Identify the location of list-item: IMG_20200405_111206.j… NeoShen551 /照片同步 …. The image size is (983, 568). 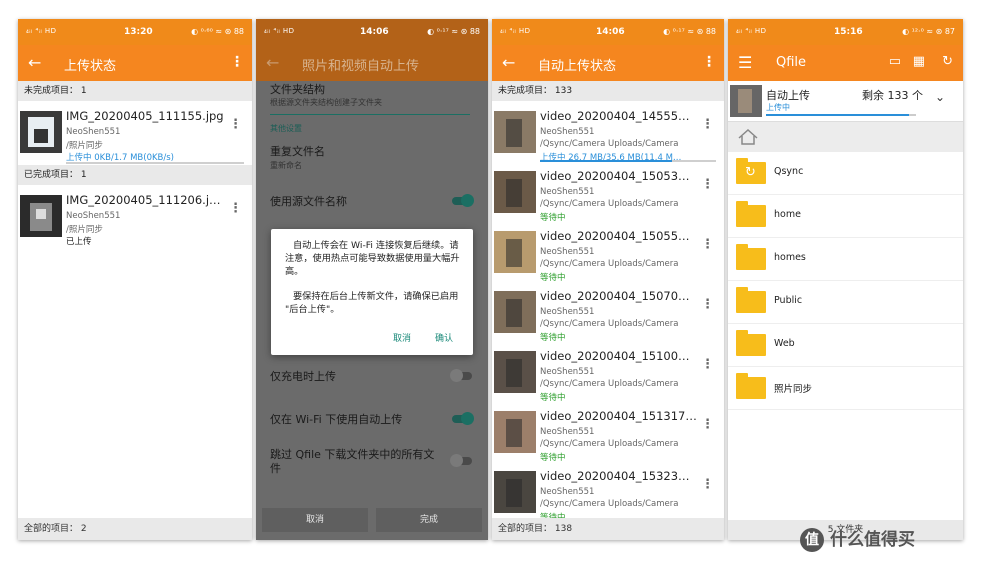
(135, 216).